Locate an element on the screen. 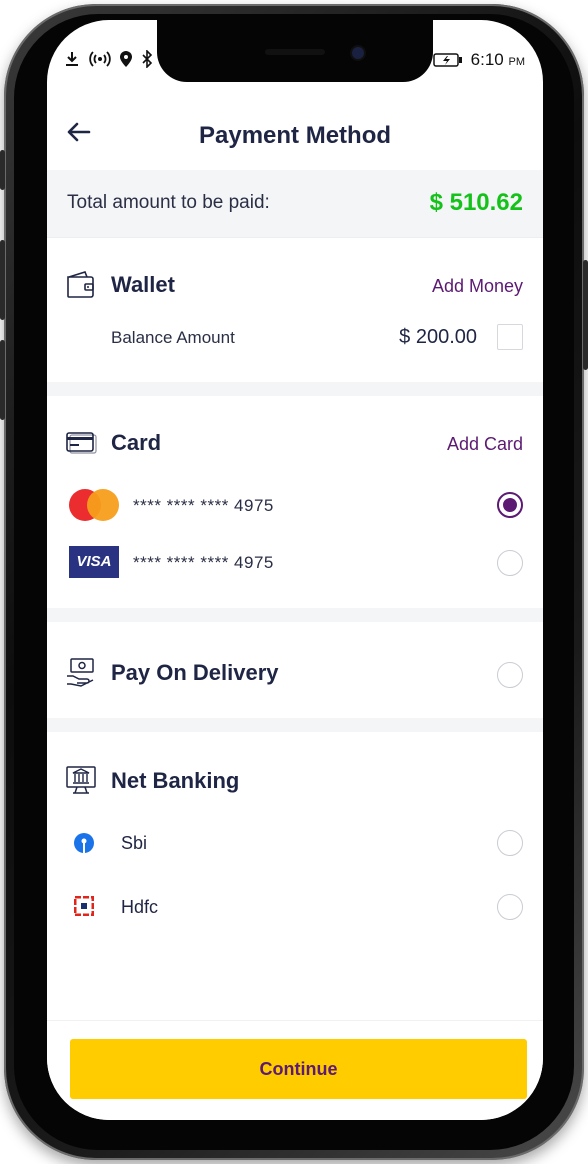 This screenshot has height=1164, width=588. continue-button: Continue is located at coordinates (298, 1069).